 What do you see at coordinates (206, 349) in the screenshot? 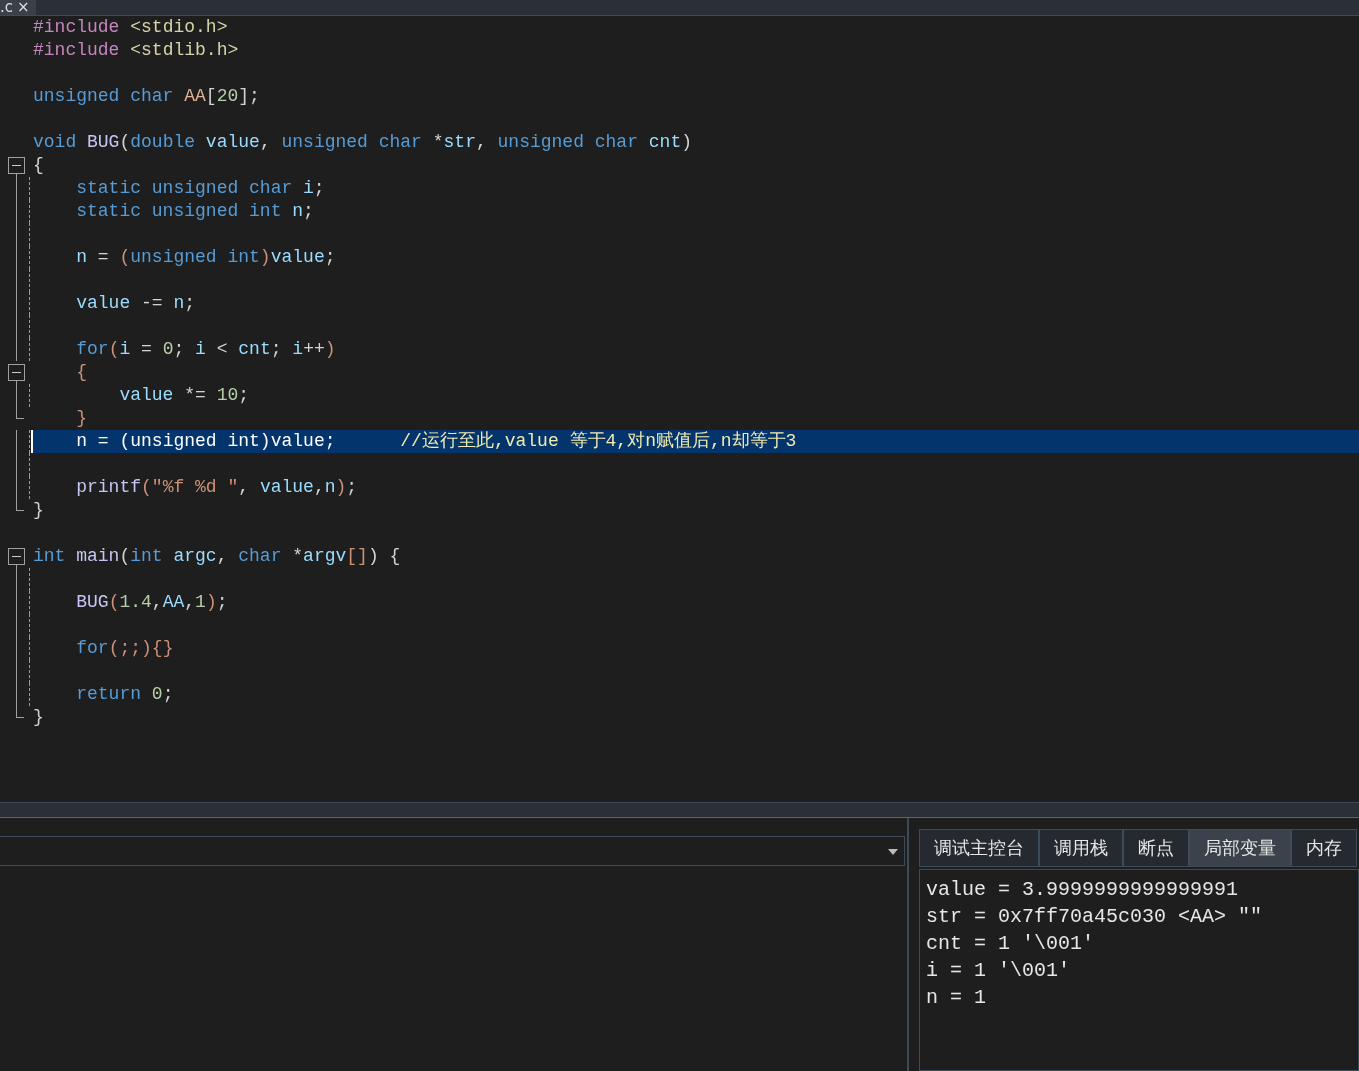
I see `code-line: for(i = 0; i < cnt; i++)` at bounding box center [206, 349].